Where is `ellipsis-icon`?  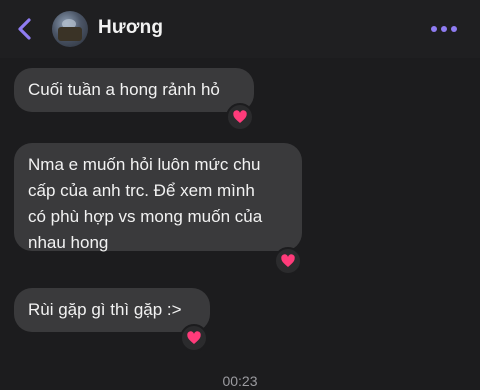 ellipsis-icon is located at coordinates (444, 29).